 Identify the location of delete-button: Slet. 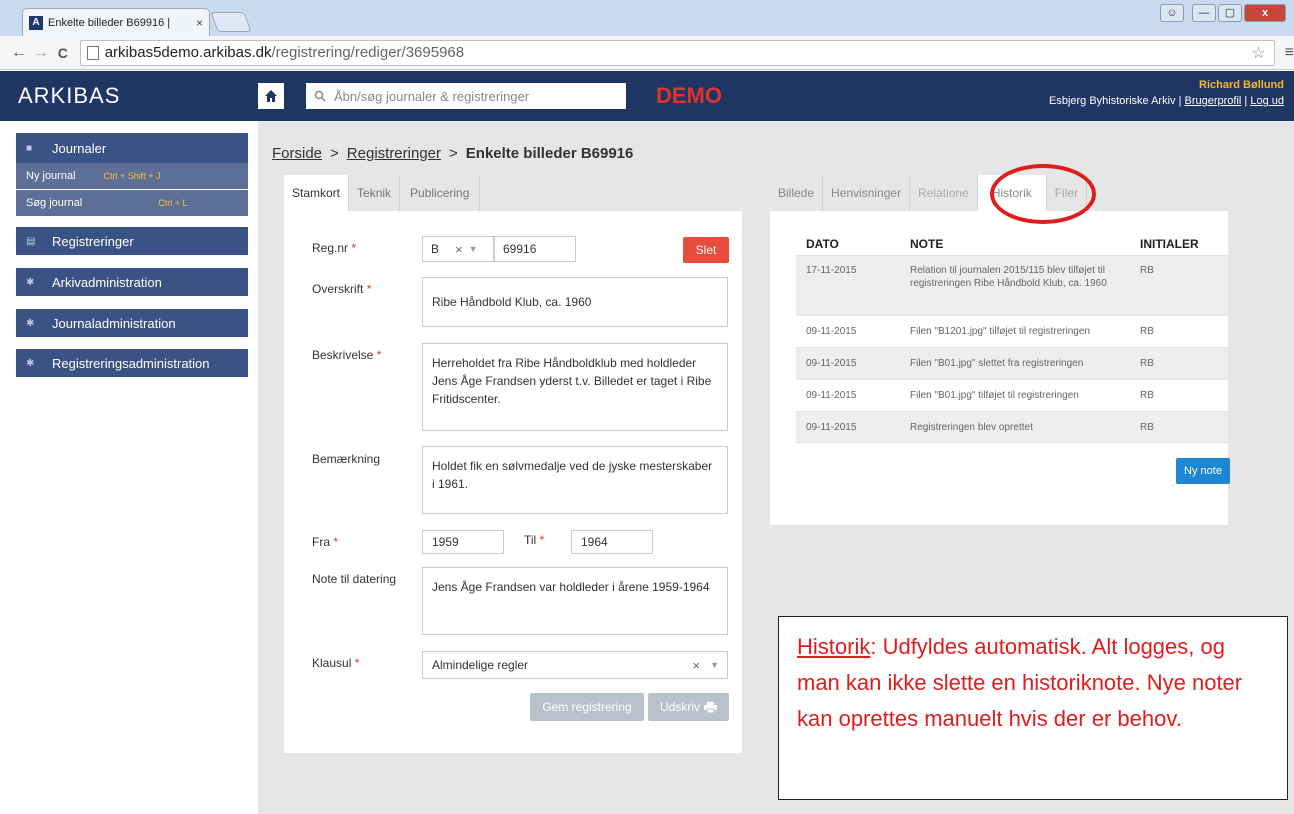
(706, 250).